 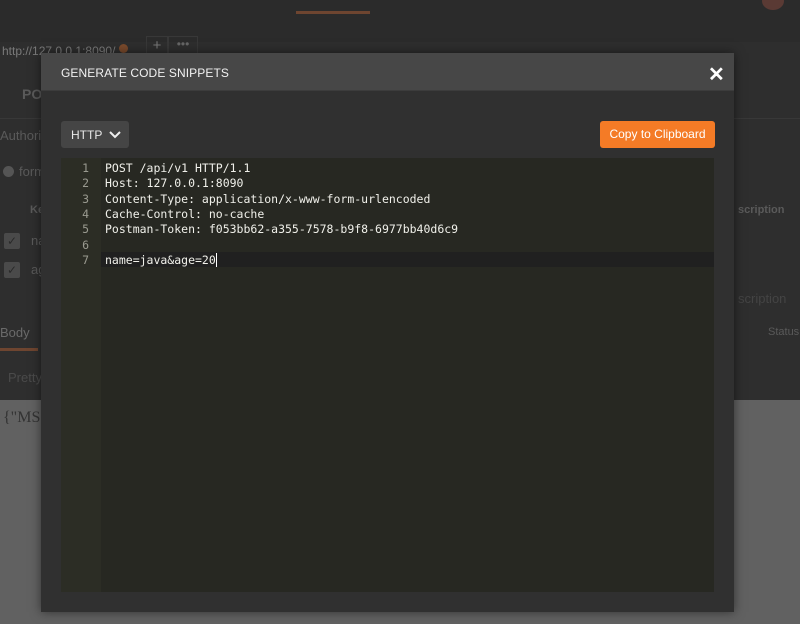 I want to click on line-number: 4, so click(x=85, y=213).